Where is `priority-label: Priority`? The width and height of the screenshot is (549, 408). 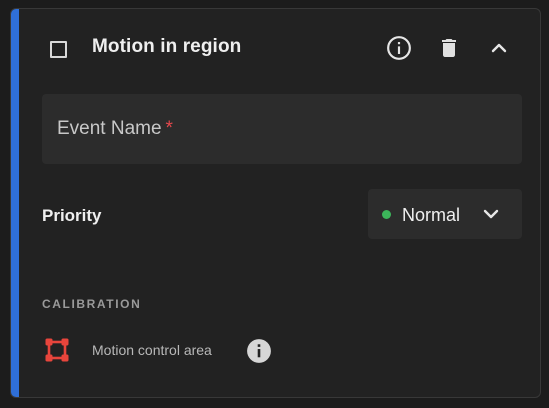 priority-label: Priority is located at coordinates (72, 215).